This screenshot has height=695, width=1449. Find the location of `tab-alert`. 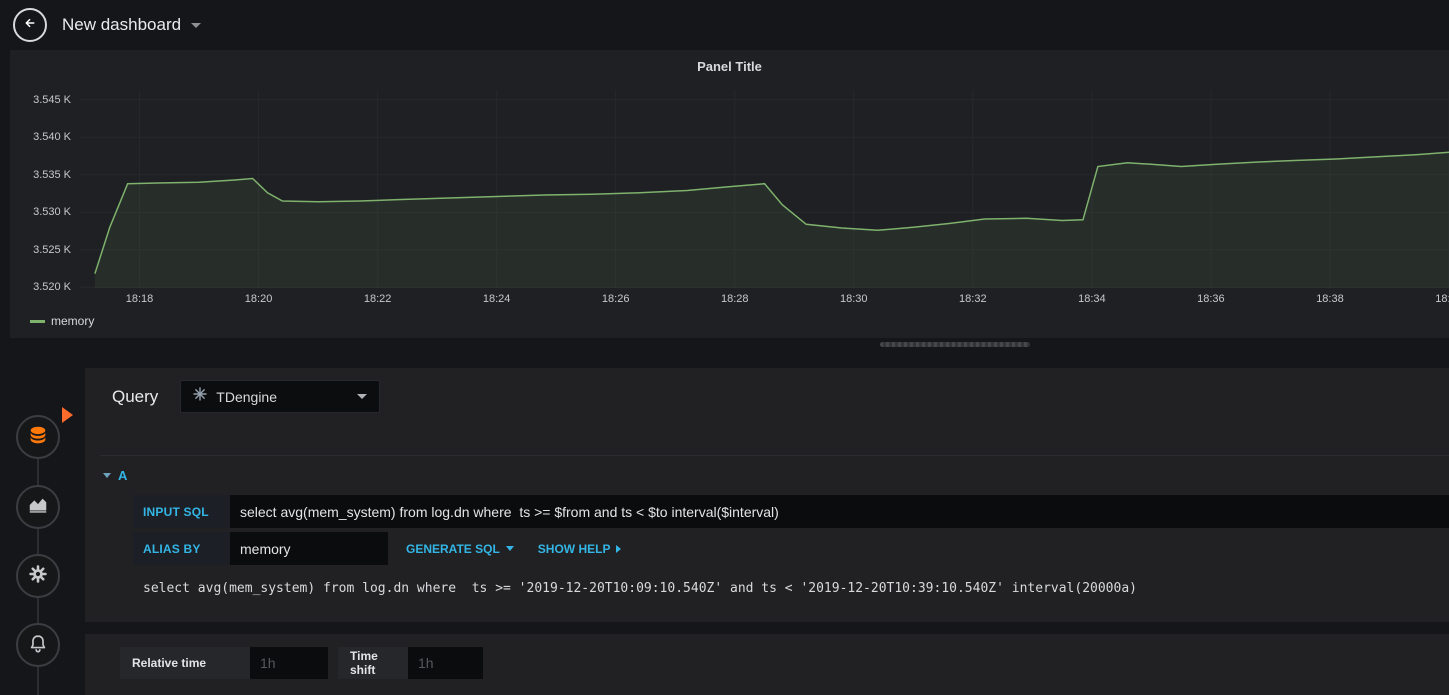

tab-alert is located at coordinates (38, 645).